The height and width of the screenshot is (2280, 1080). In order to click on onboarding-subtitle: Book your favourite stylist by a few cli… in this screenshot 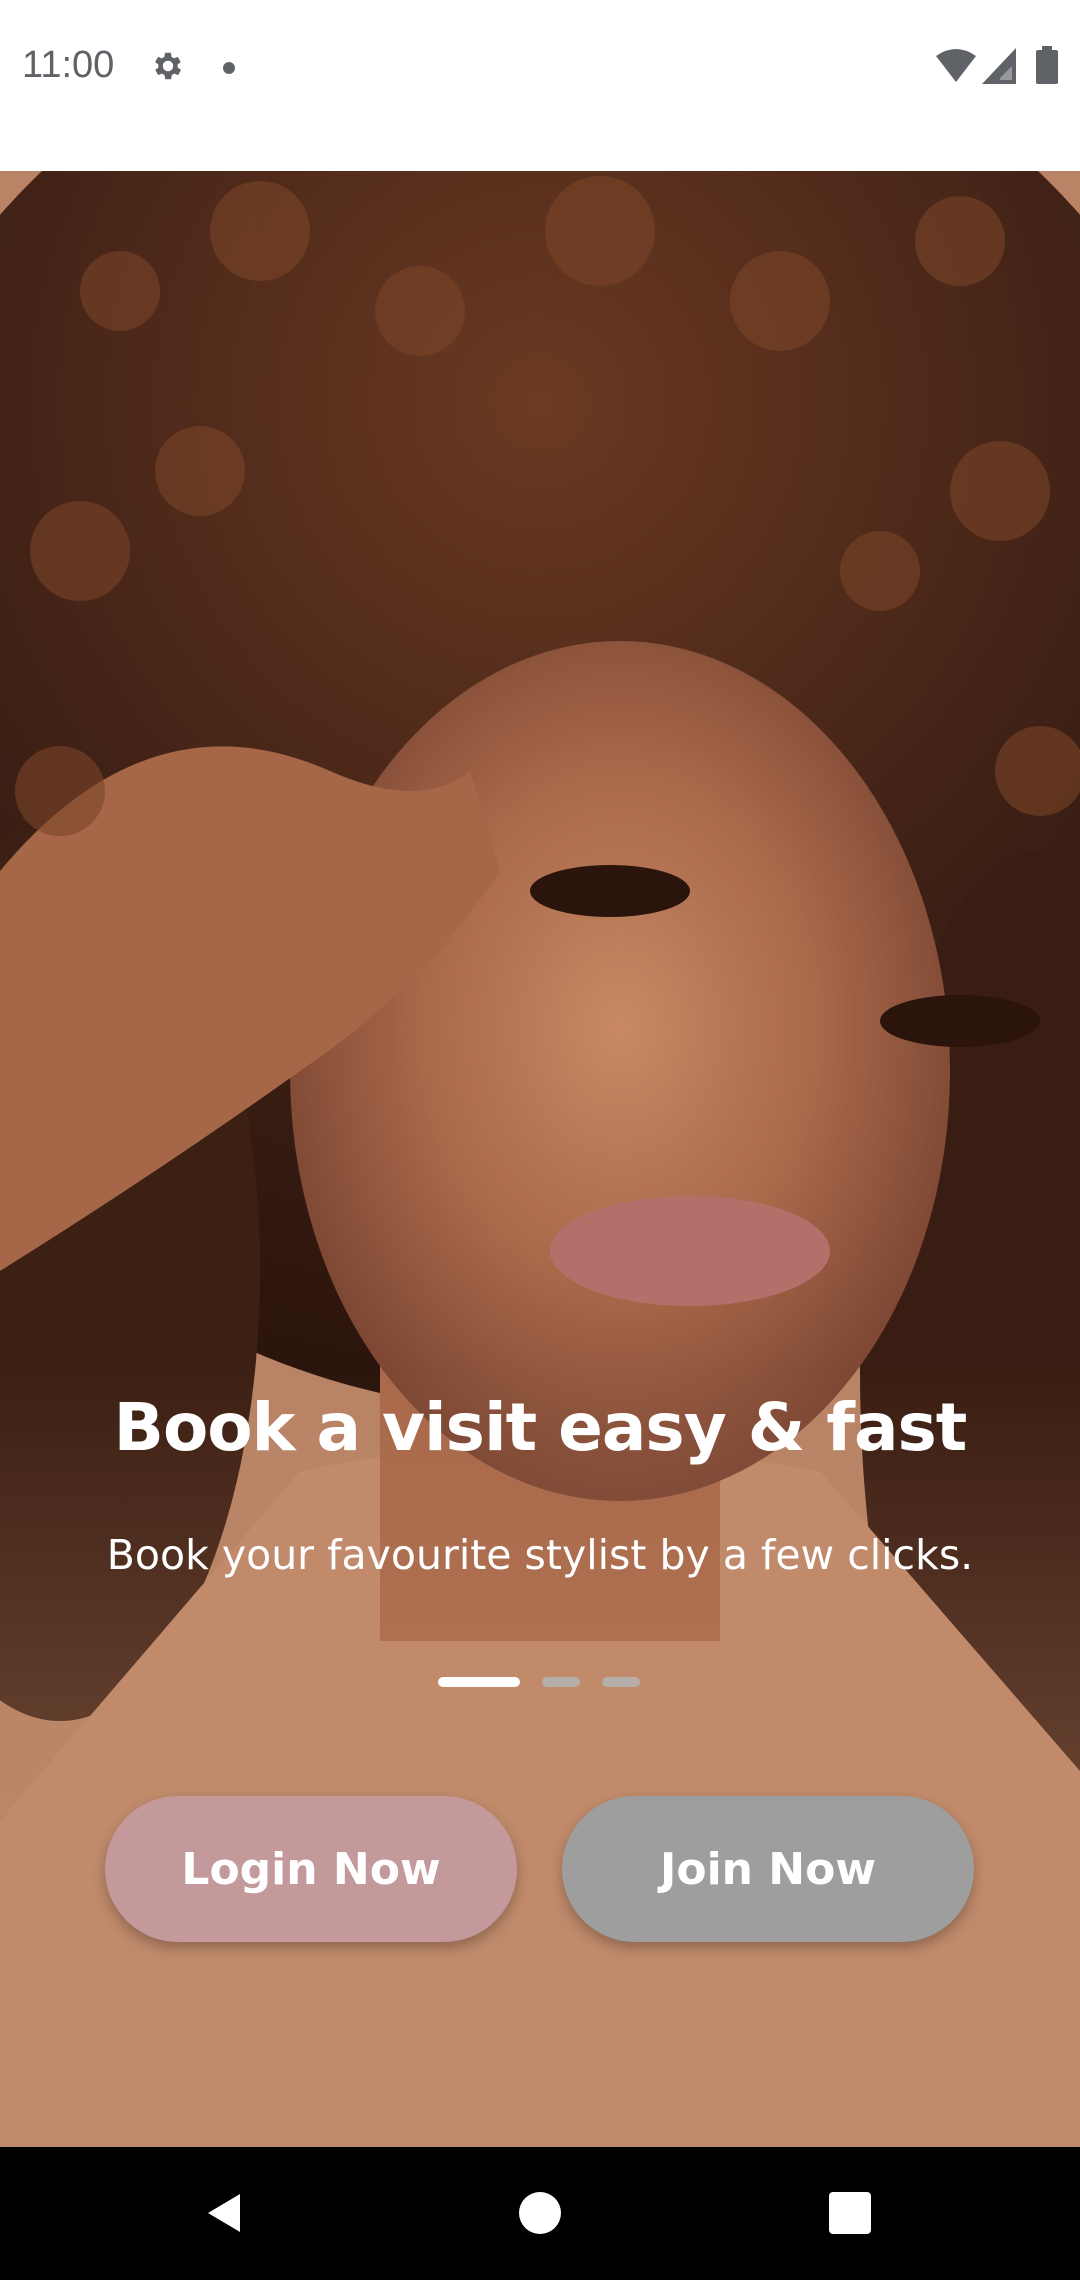, I will do `click(540, 1555)`.